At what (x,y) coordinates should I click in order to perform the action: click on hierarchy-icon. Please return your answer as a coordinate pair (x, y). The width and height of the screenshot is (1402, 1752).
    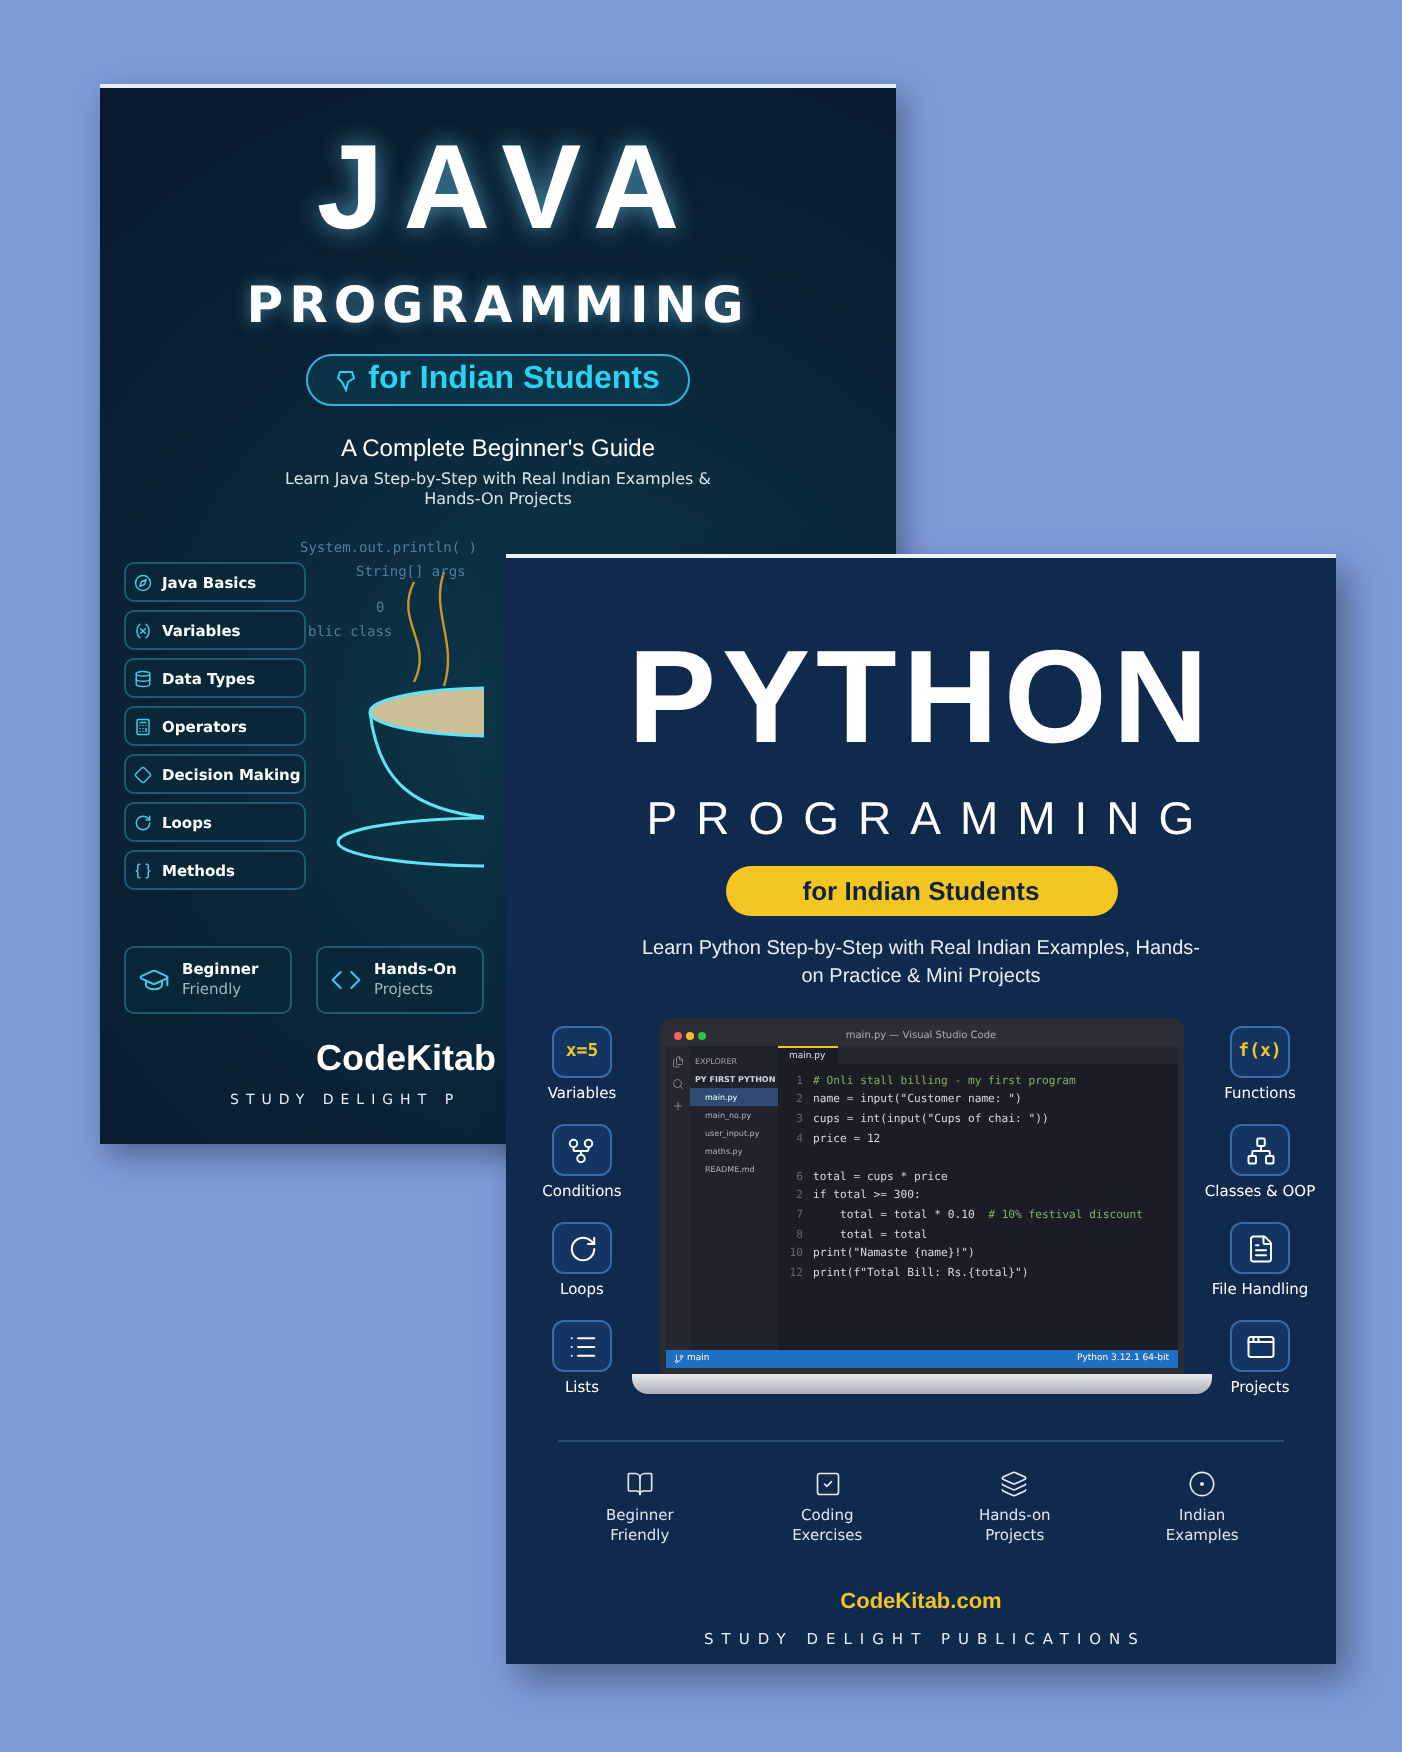
    Looking at the image, I should click on (1260, 1150).